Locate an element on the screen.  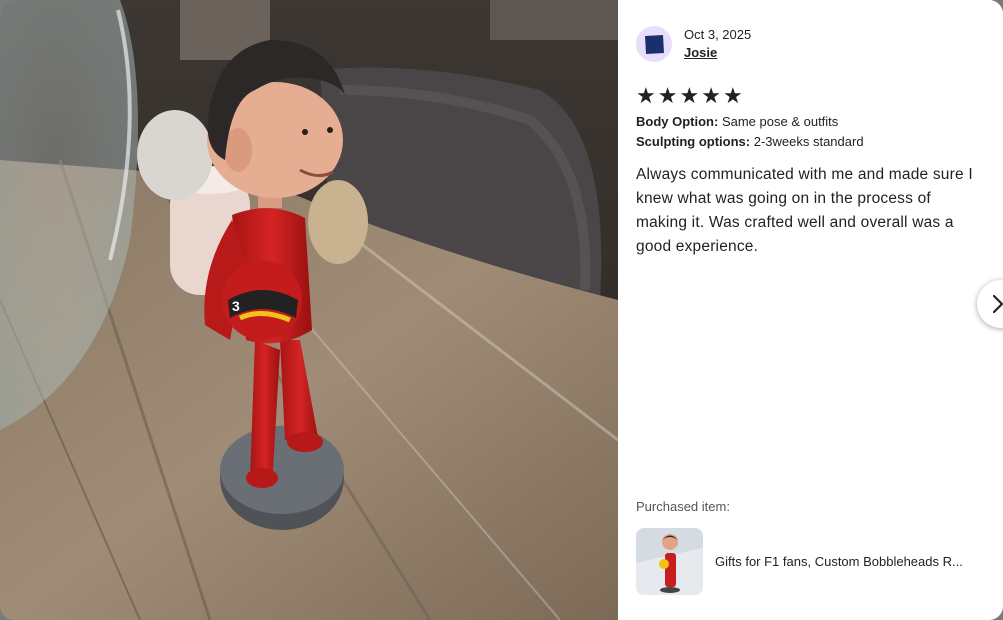
star-rating: ★ ★ ★ ★ ★ is located at coordinates (689, 95).